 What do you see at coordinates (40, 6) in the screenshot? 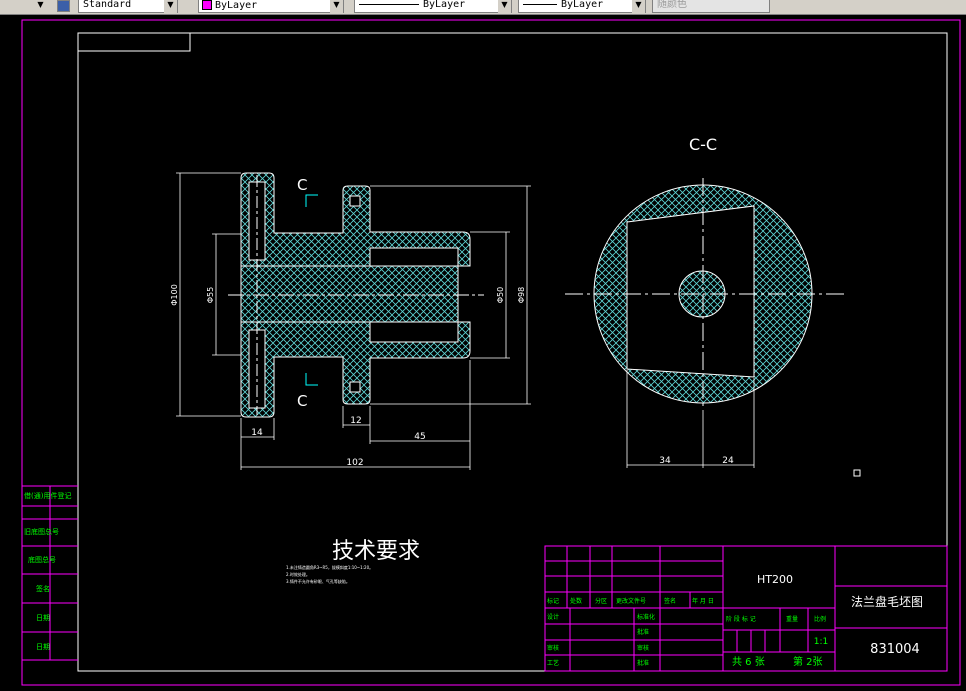
I see `dropdown-arrow-icon: ▼` at bounding box center [40, 6].